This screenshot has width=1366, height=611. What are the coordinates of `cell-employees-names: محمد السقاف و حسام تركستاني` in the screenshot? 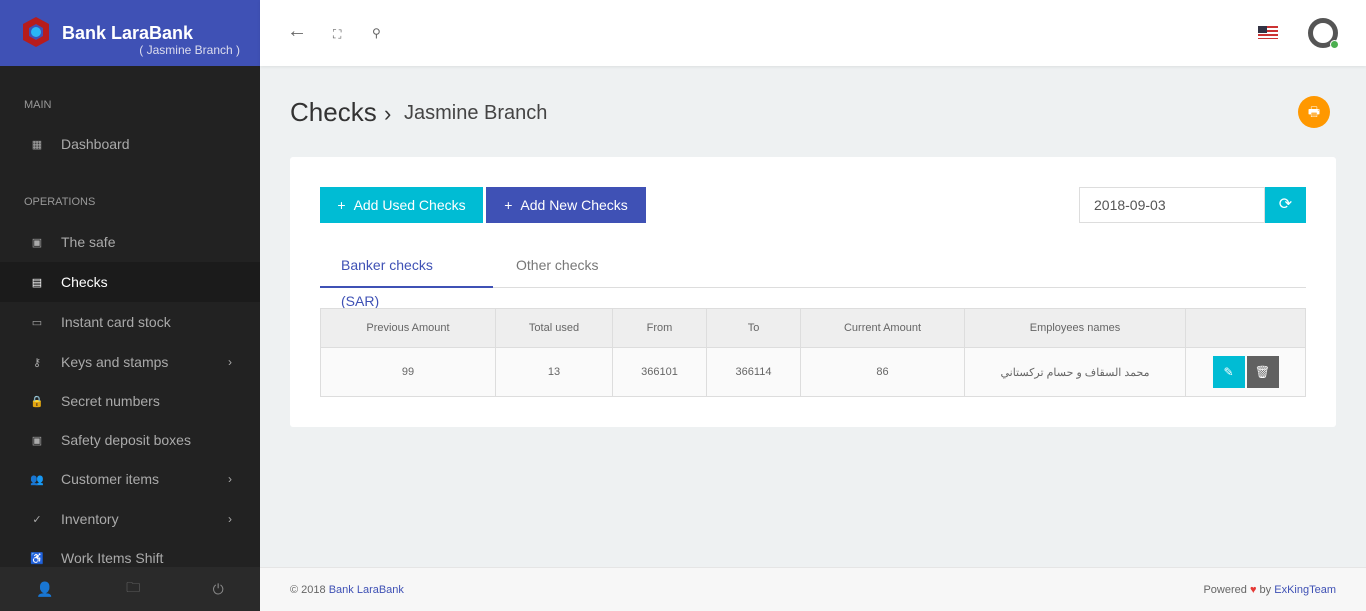 It's located at (1075, 372).